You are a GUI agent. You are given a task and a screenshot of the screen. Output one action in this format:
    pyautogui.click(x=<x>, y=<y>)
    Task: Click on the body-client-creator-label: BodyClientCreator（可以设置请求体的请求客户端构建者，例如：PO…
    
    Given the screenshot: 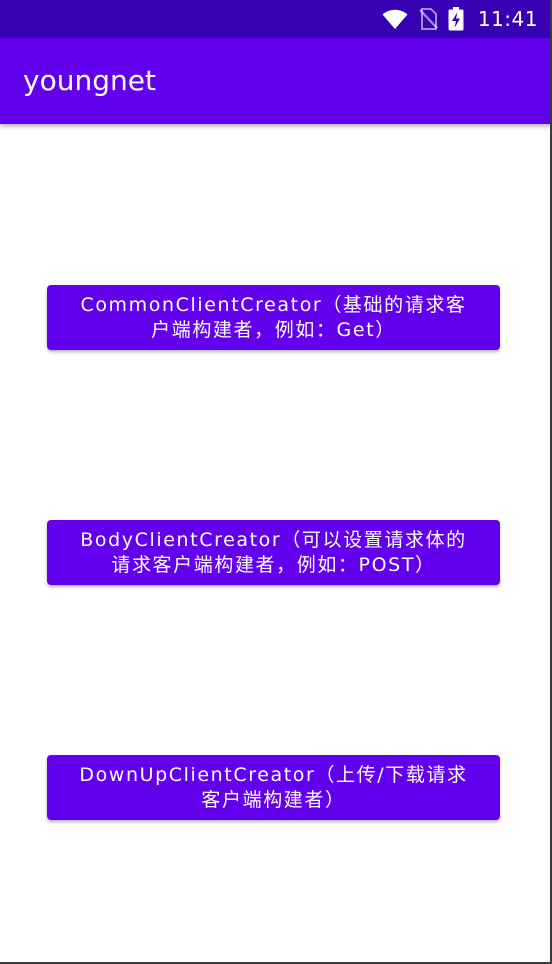 What is the action you would take?
    pyautogui.click(x=273, y=552)
    